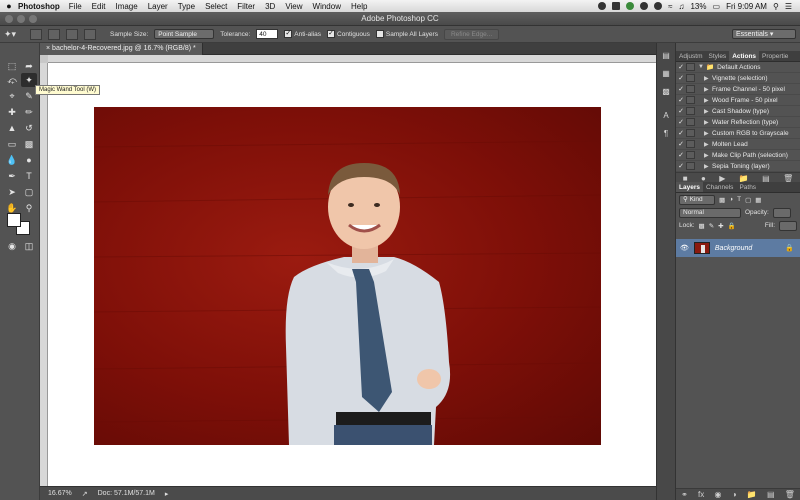 Image resolution: width=800 pixels, height=500 pixels. What do you see at coordinates (29, 192) in the screenshot?
I see `rectangle-tool-icon: ▢` at bounding box center [29, 192].